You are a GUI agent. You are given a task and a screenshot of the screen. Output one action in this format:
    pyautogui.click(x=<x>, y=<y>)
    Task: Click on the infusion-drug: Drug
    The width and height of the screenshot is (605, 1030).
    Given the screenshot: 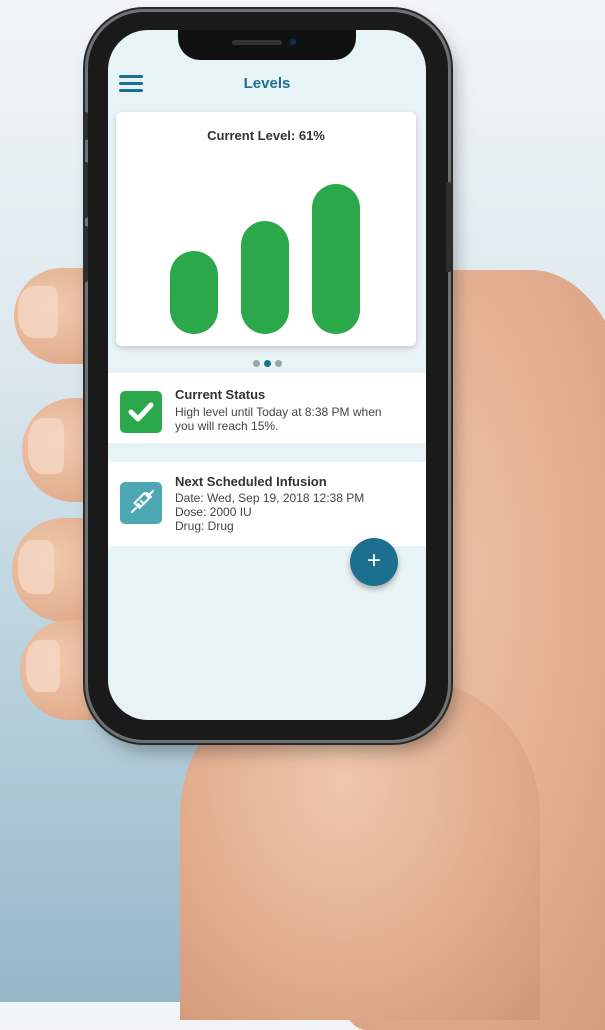 What is the action you would take?
    pyautogui.click(x=204, y=526)
    